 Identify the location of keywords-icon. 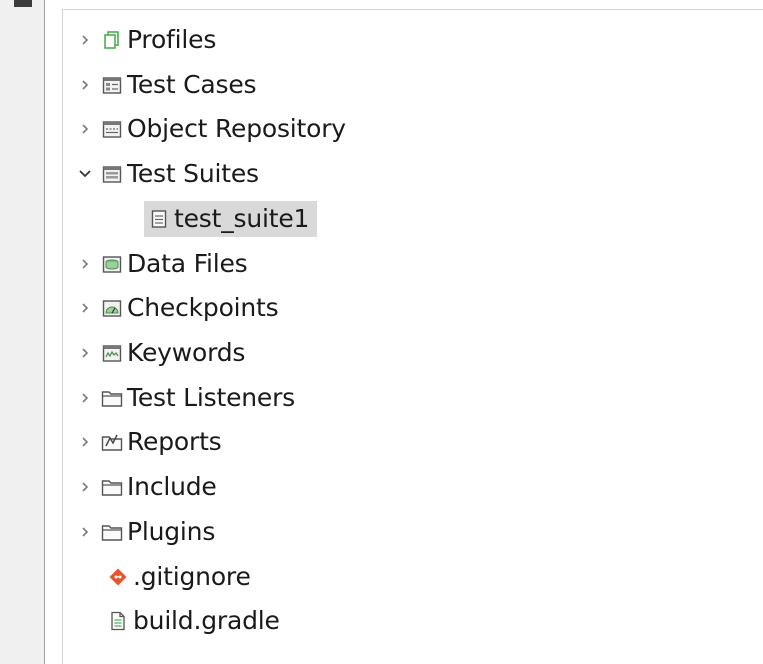
(112, 353).